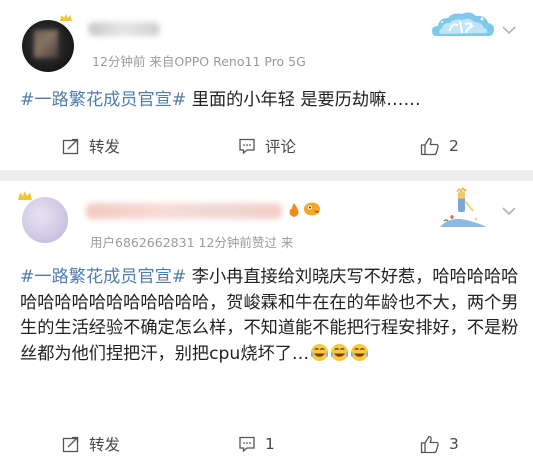  Describe the element at coordinates (312, 209) in the screenshot. I see `fish-badge-icon` at that location.